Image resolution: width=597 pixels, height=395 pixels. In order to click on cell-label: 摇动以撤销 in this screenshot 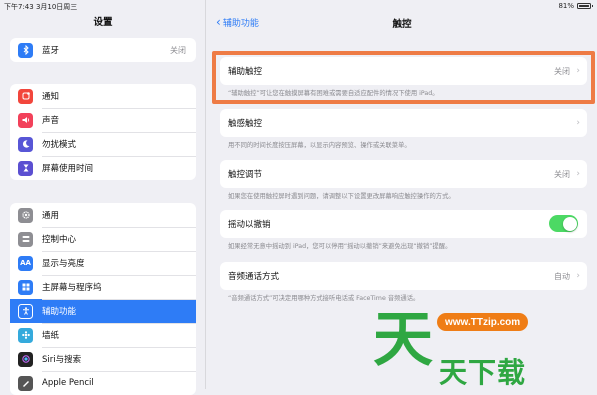, I will do `click(249, 225)`.